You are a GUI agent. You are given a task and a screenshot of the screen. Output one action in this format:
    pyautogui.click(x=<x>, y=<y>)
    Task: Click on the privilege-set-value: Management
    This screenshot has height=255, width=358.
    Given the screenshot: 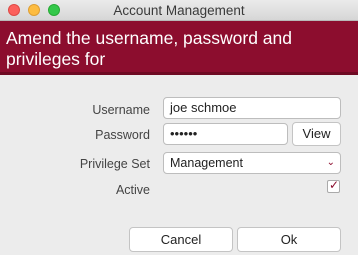 What is the action you would take?
    pyautogui.click(x=206, y=163)
    